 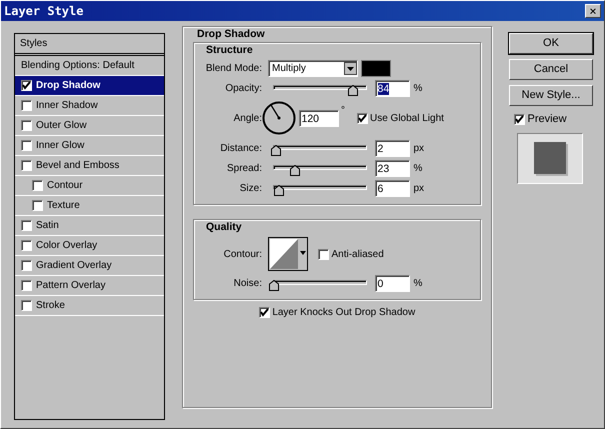 What do you see at coordinates (89, 146) in the screenshot?
I see `list-item: Inner Glow` at bounding box center [89, 146].